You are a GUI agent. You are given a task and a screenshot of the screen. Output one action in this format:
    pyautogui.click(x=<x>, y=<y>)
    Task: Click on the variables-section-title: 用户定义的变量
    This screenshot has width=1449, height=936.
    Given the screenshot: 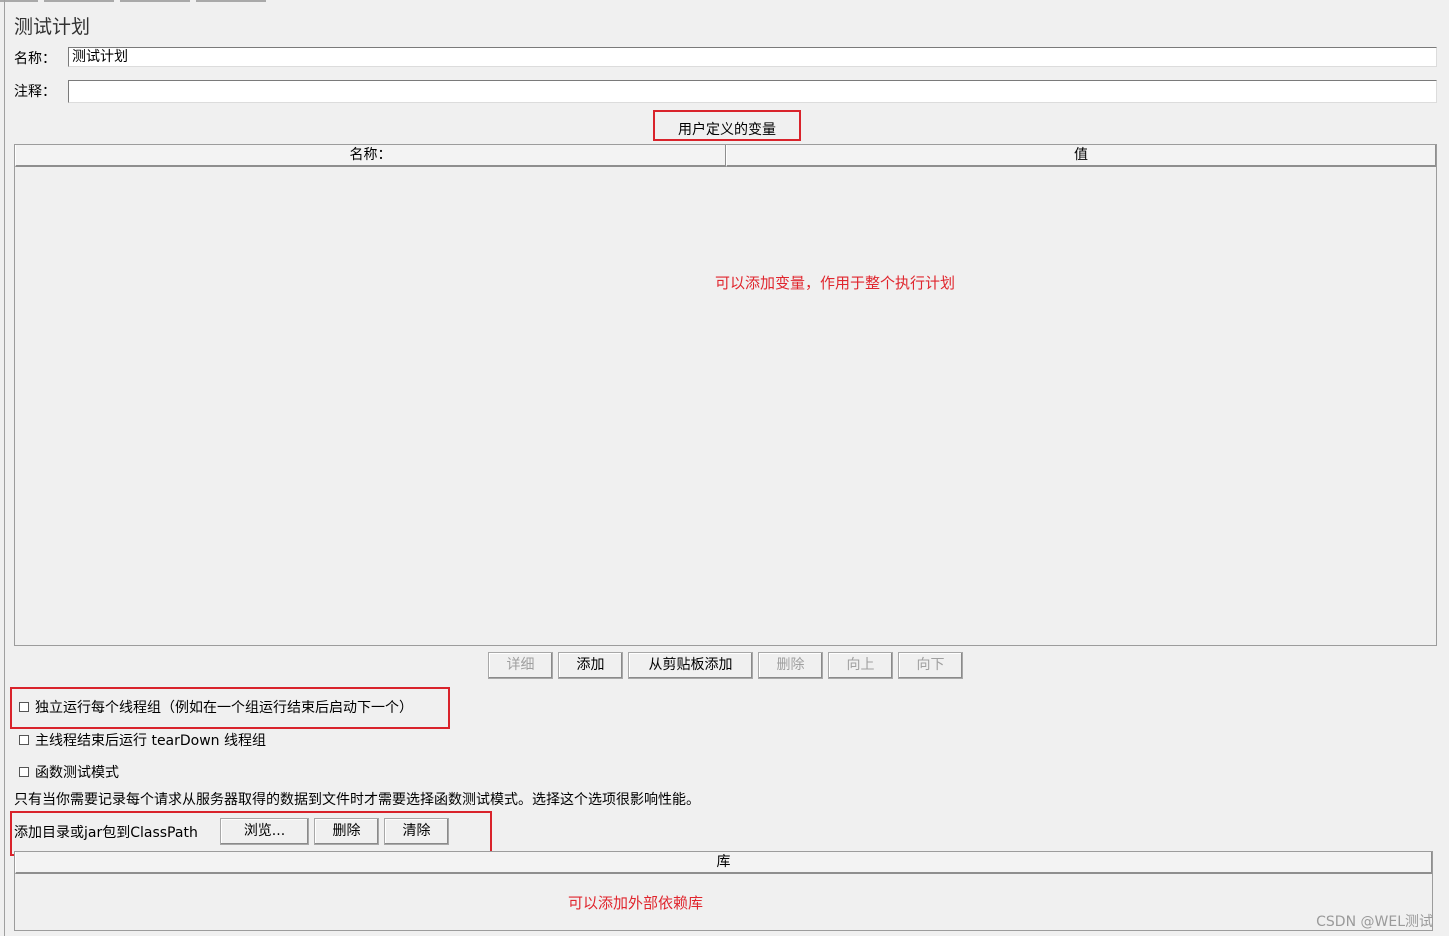 What is the action you would take?
    pyautogui.click(x=727, y=130)
    